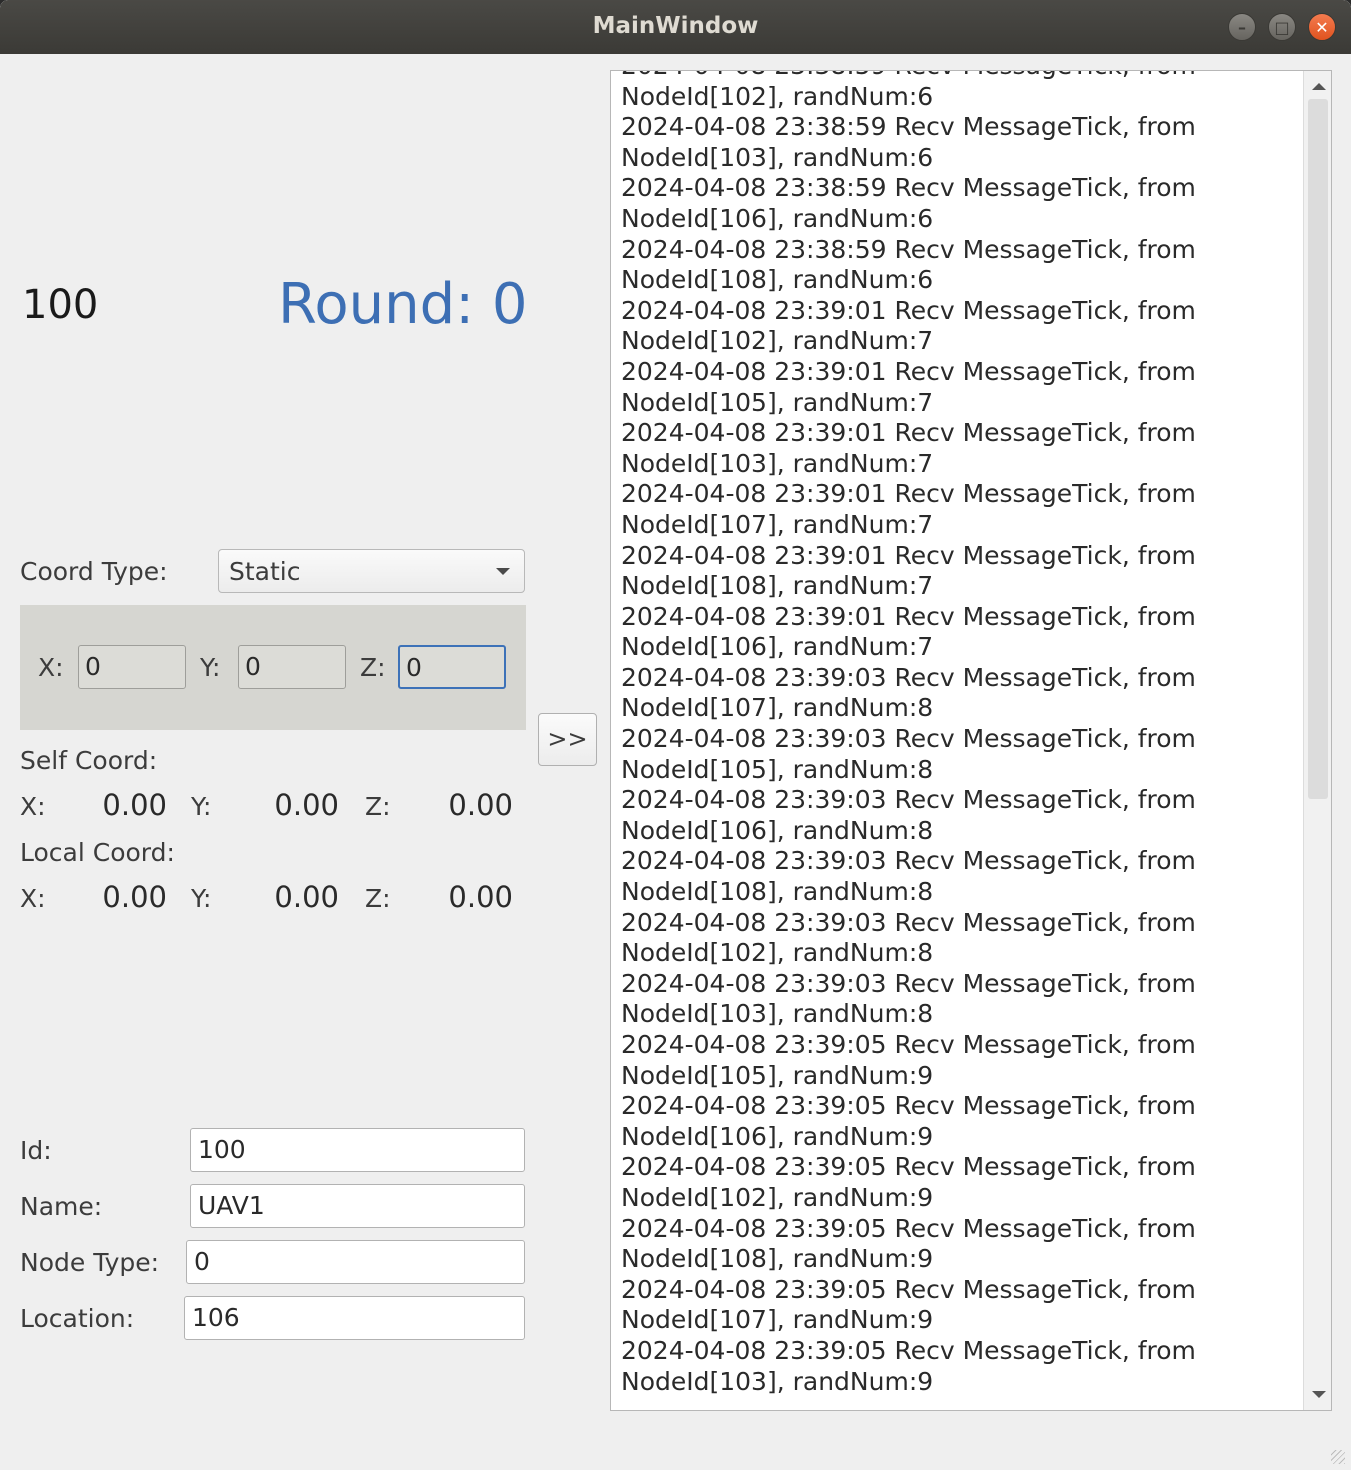  I want to click on window-title: MainWindow, so click(675, 26).